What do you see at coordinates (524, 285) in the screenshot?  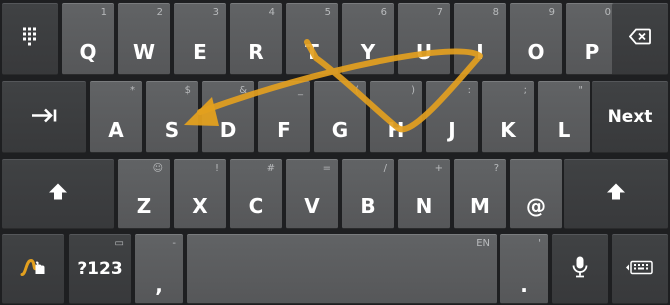 I see `period-key-label: .` at bounding box center [524, 285].